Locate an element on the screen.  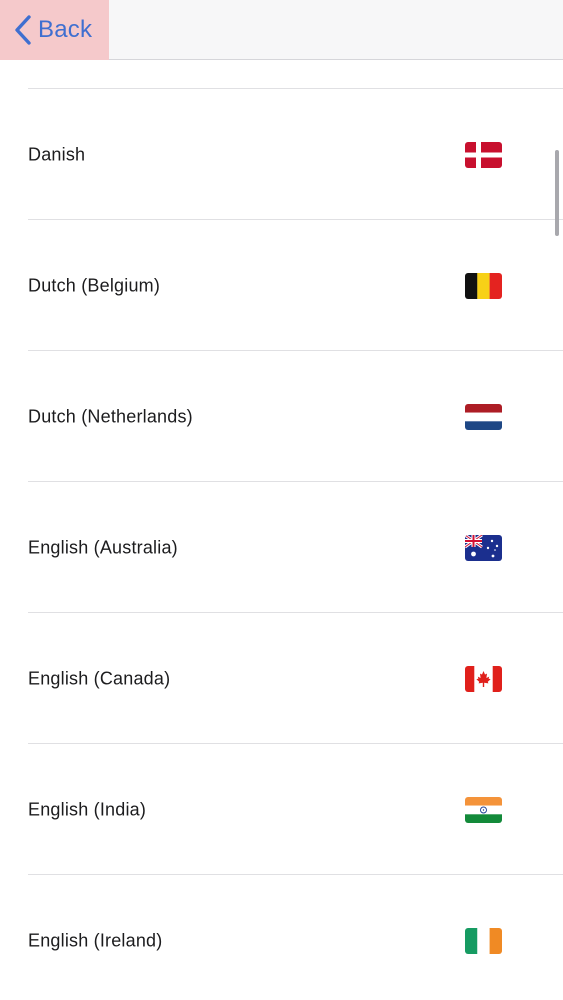
language-label: English (Canada) is located at coordinates (99, 678).